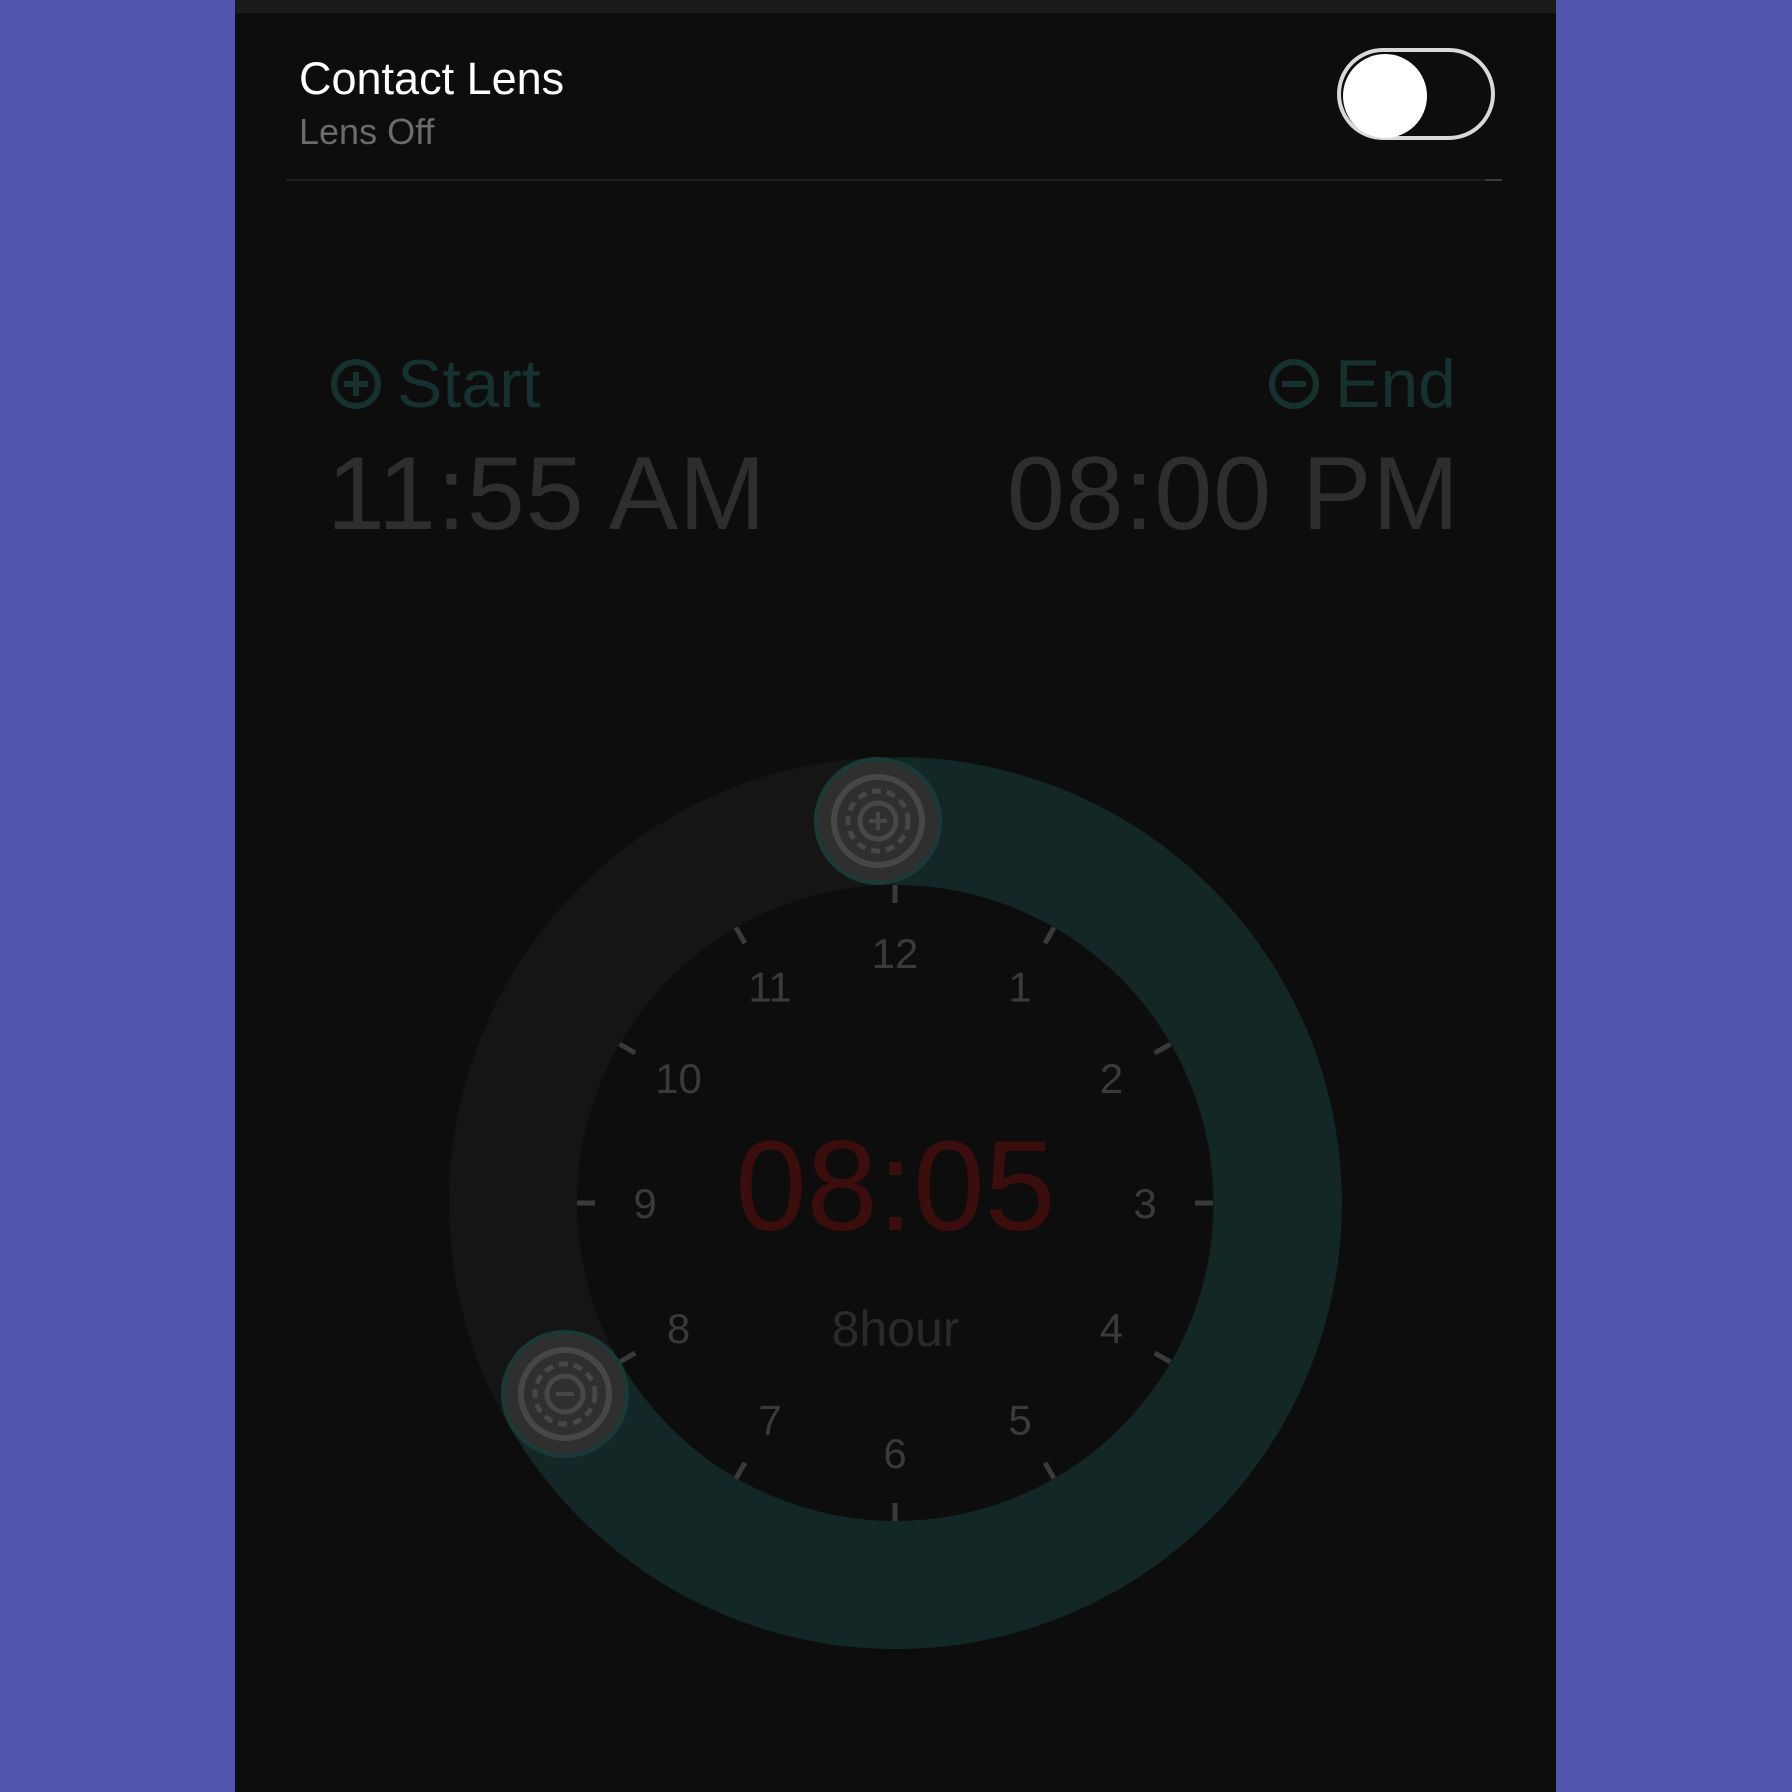 The height and width of the screenshot is (1792, 1792). Describe the element at coordinates (769, 1420) in the screenshot. I see `hour-label-7: 7` at that location.